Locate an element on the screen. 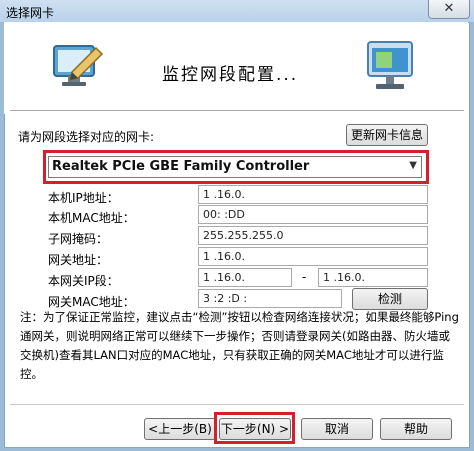  update-adapter-button: 更新网卡信息 is located at coordinates (387, 135).